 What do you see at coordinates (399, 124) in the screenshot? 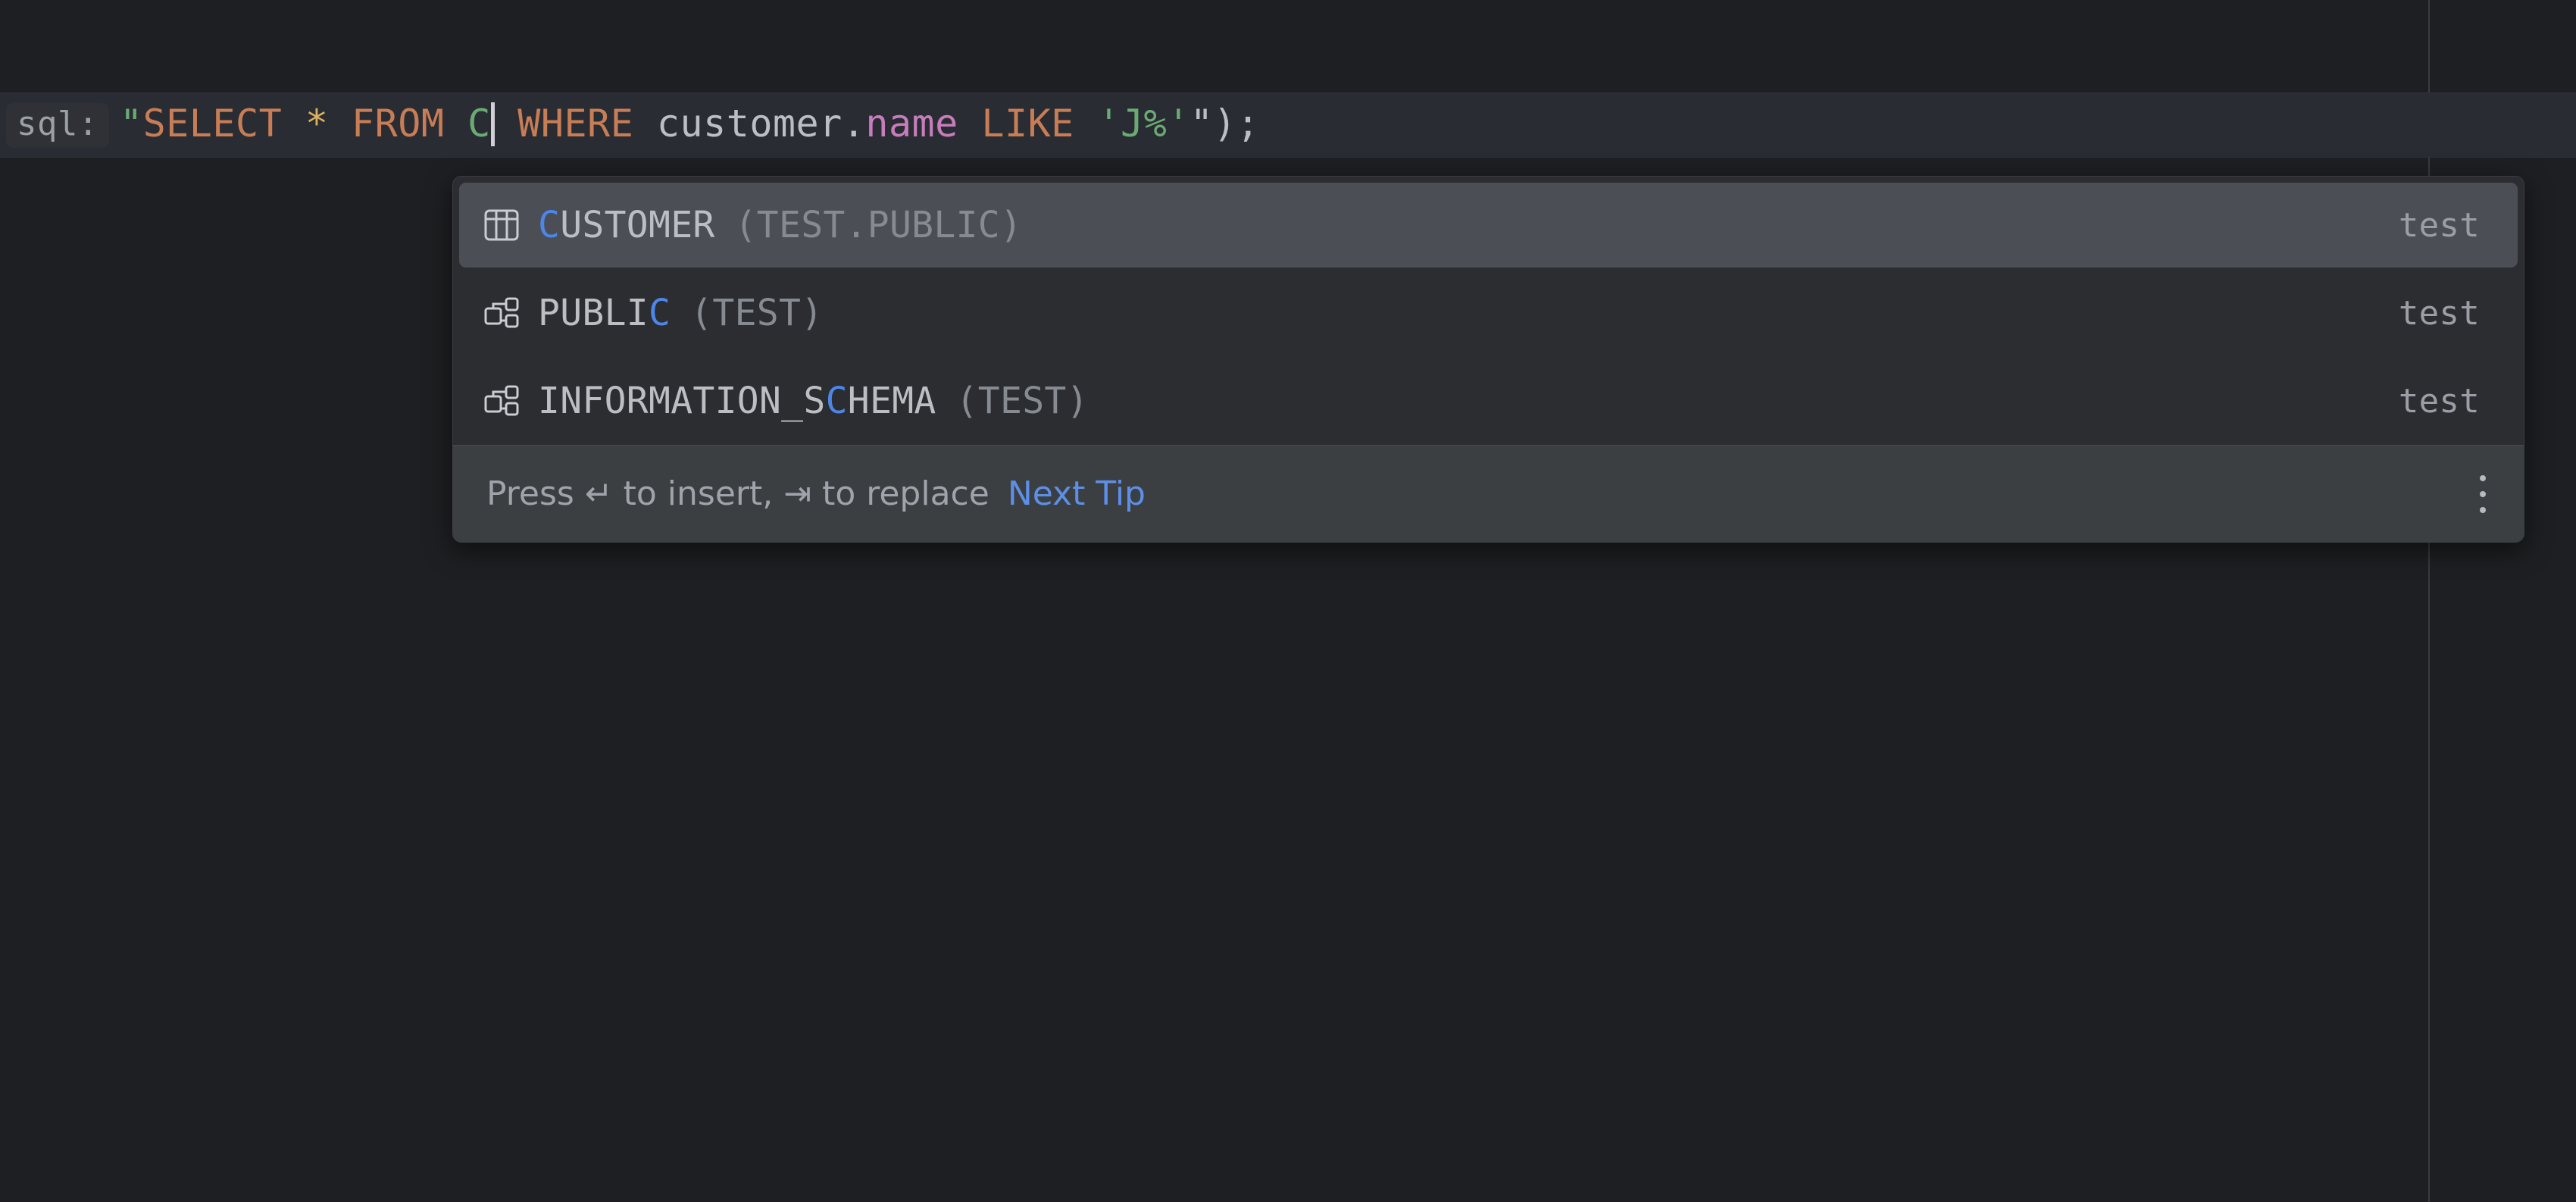
I see `code-token: FROM` at bounding box center [399, 124].